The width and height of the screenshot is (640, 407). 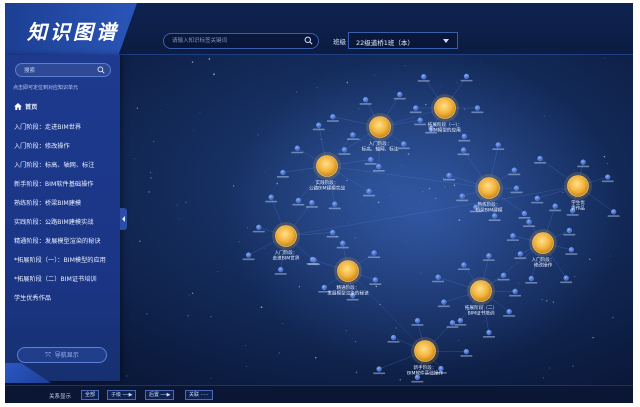 I want to click on sidebar-collapse-button, so click(x=123, y=219).